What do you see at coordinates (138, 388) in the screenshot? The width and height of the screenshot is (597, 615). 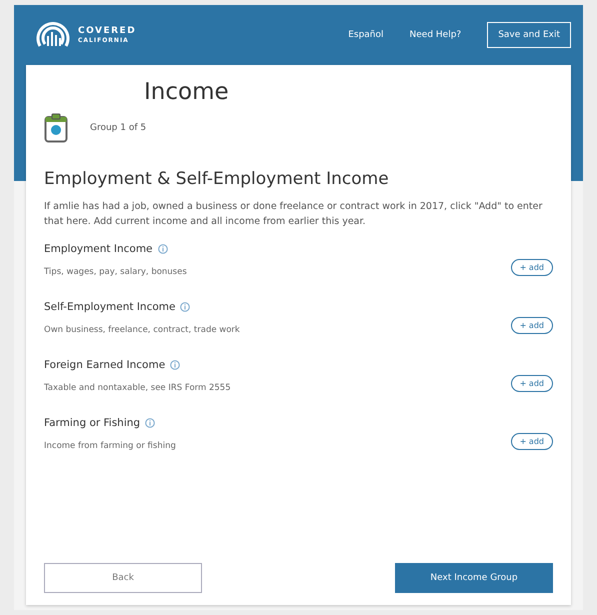 I see `income-type-description: Taxable and nontaxable, see IRS Form 2555` at bounding box center [138, 388].